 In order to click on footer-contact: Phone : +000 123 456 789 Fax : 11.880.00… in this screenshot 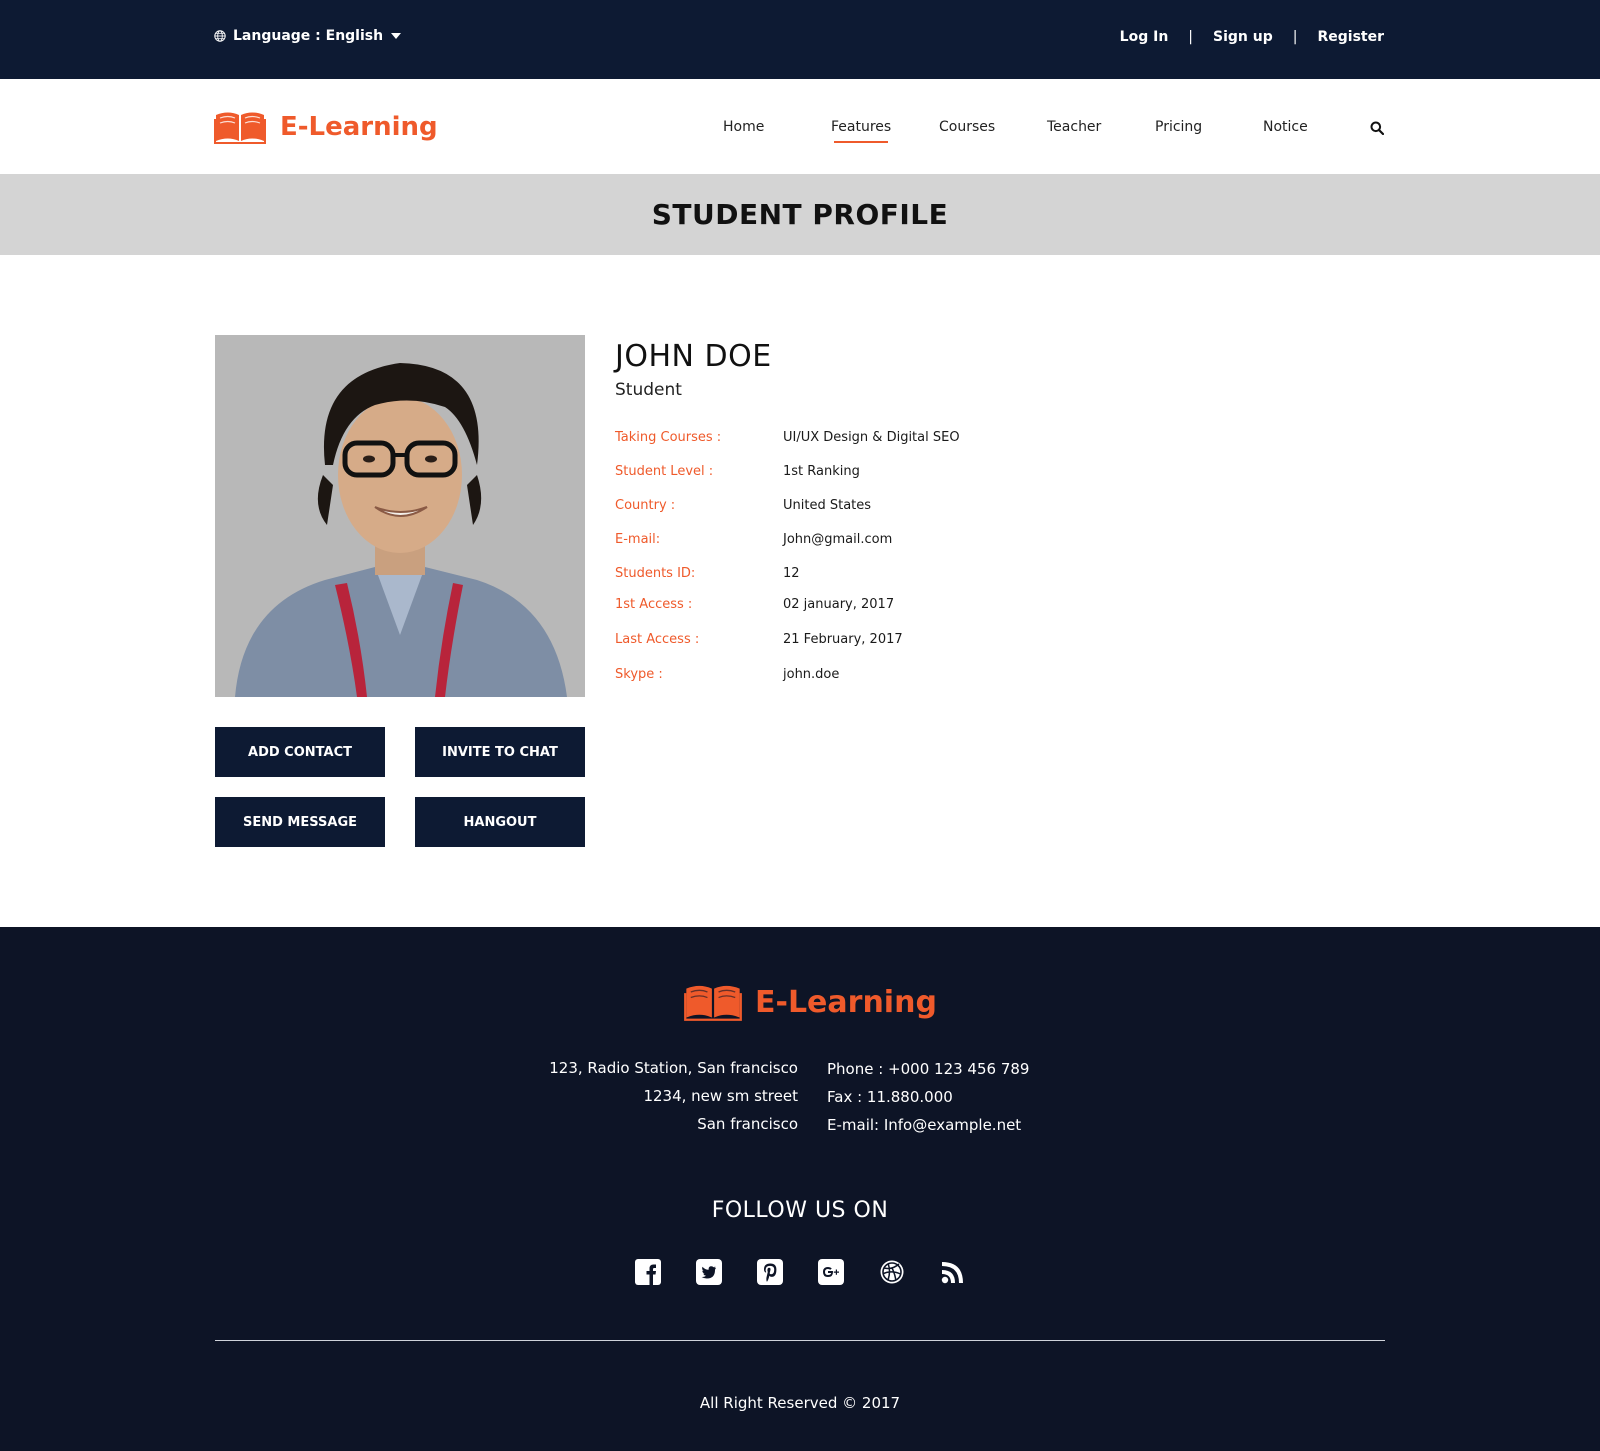, I will do `click(928, 1097)`.